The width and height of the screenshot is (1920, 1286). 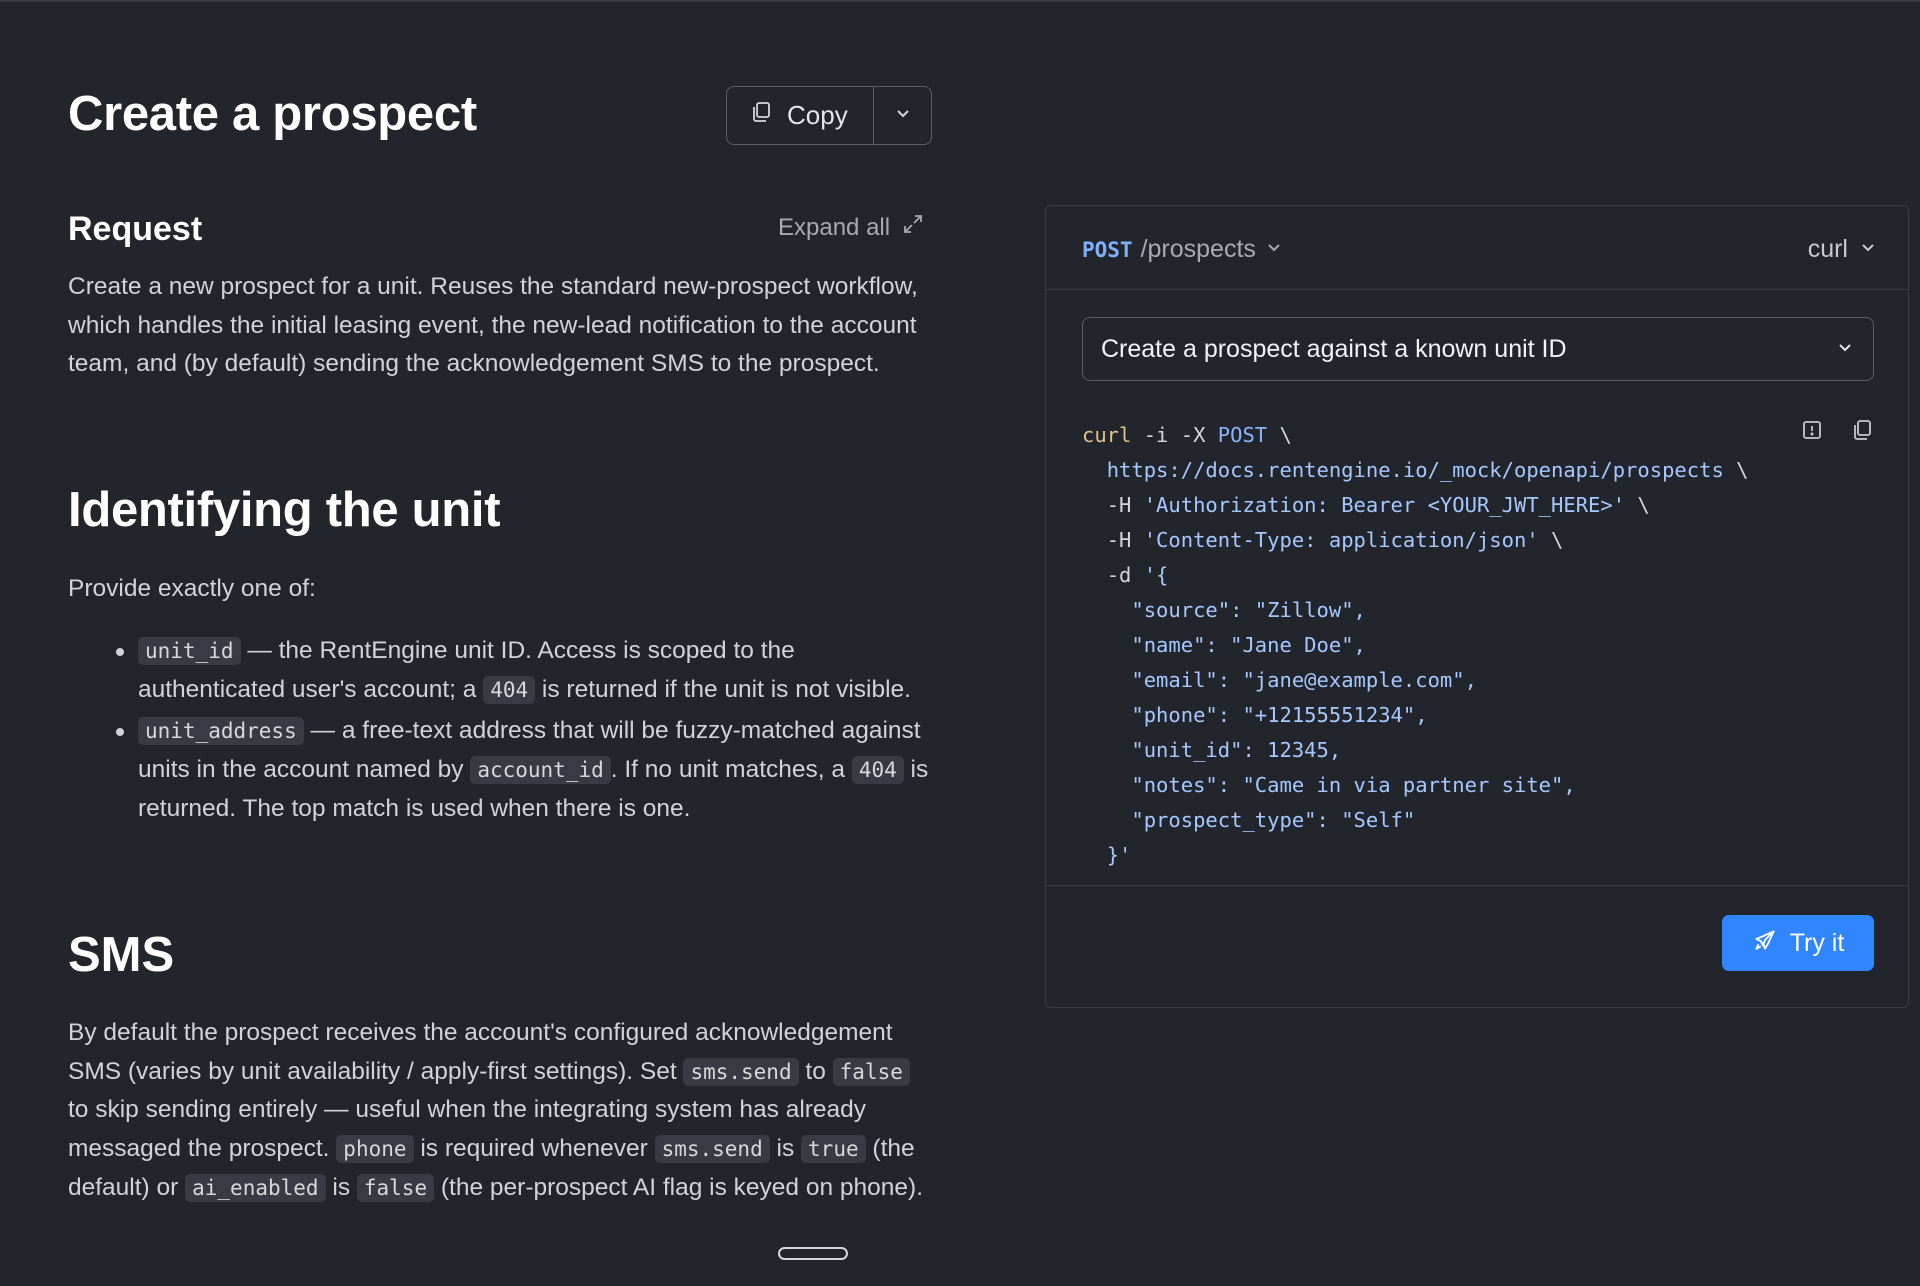 I want to click on language-selector: curl, so click(x=1843, y=249).